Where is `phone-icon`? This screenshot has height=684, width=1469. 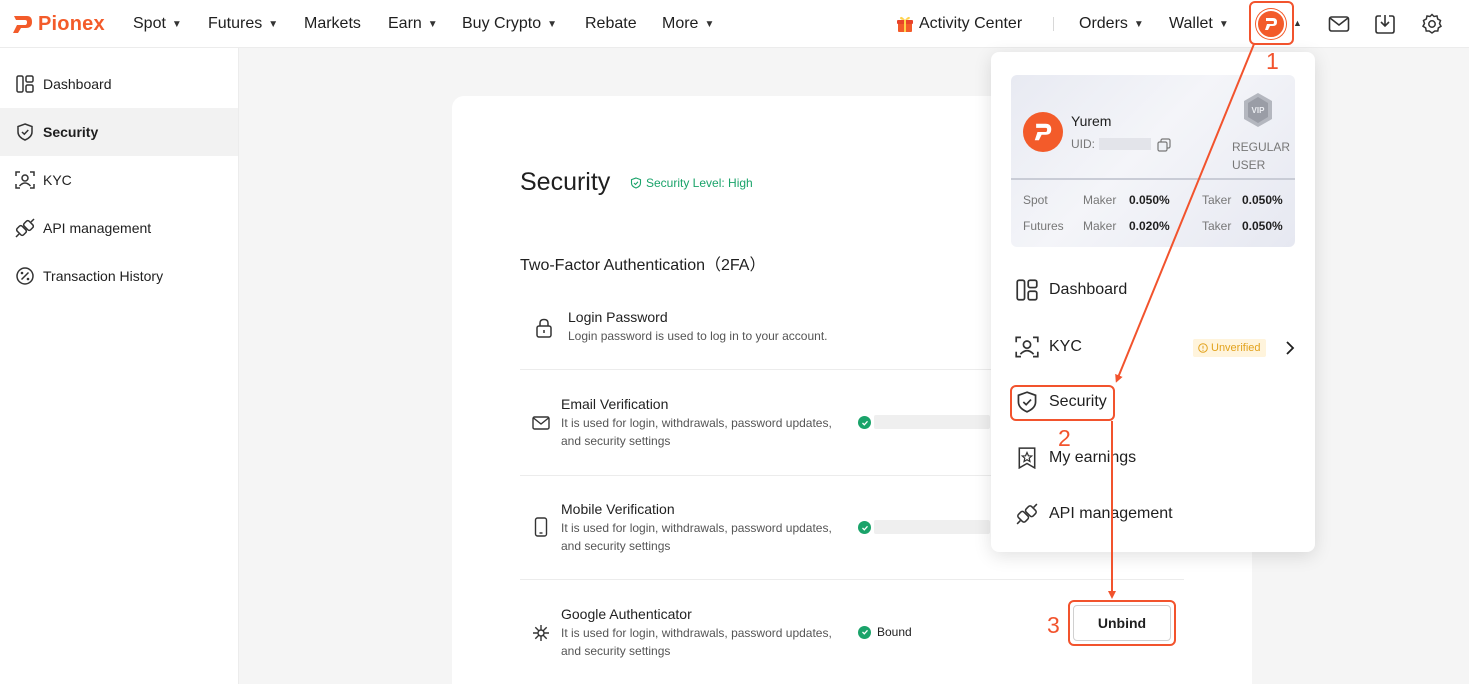
phone-icon is located at coordinates (541, 527).